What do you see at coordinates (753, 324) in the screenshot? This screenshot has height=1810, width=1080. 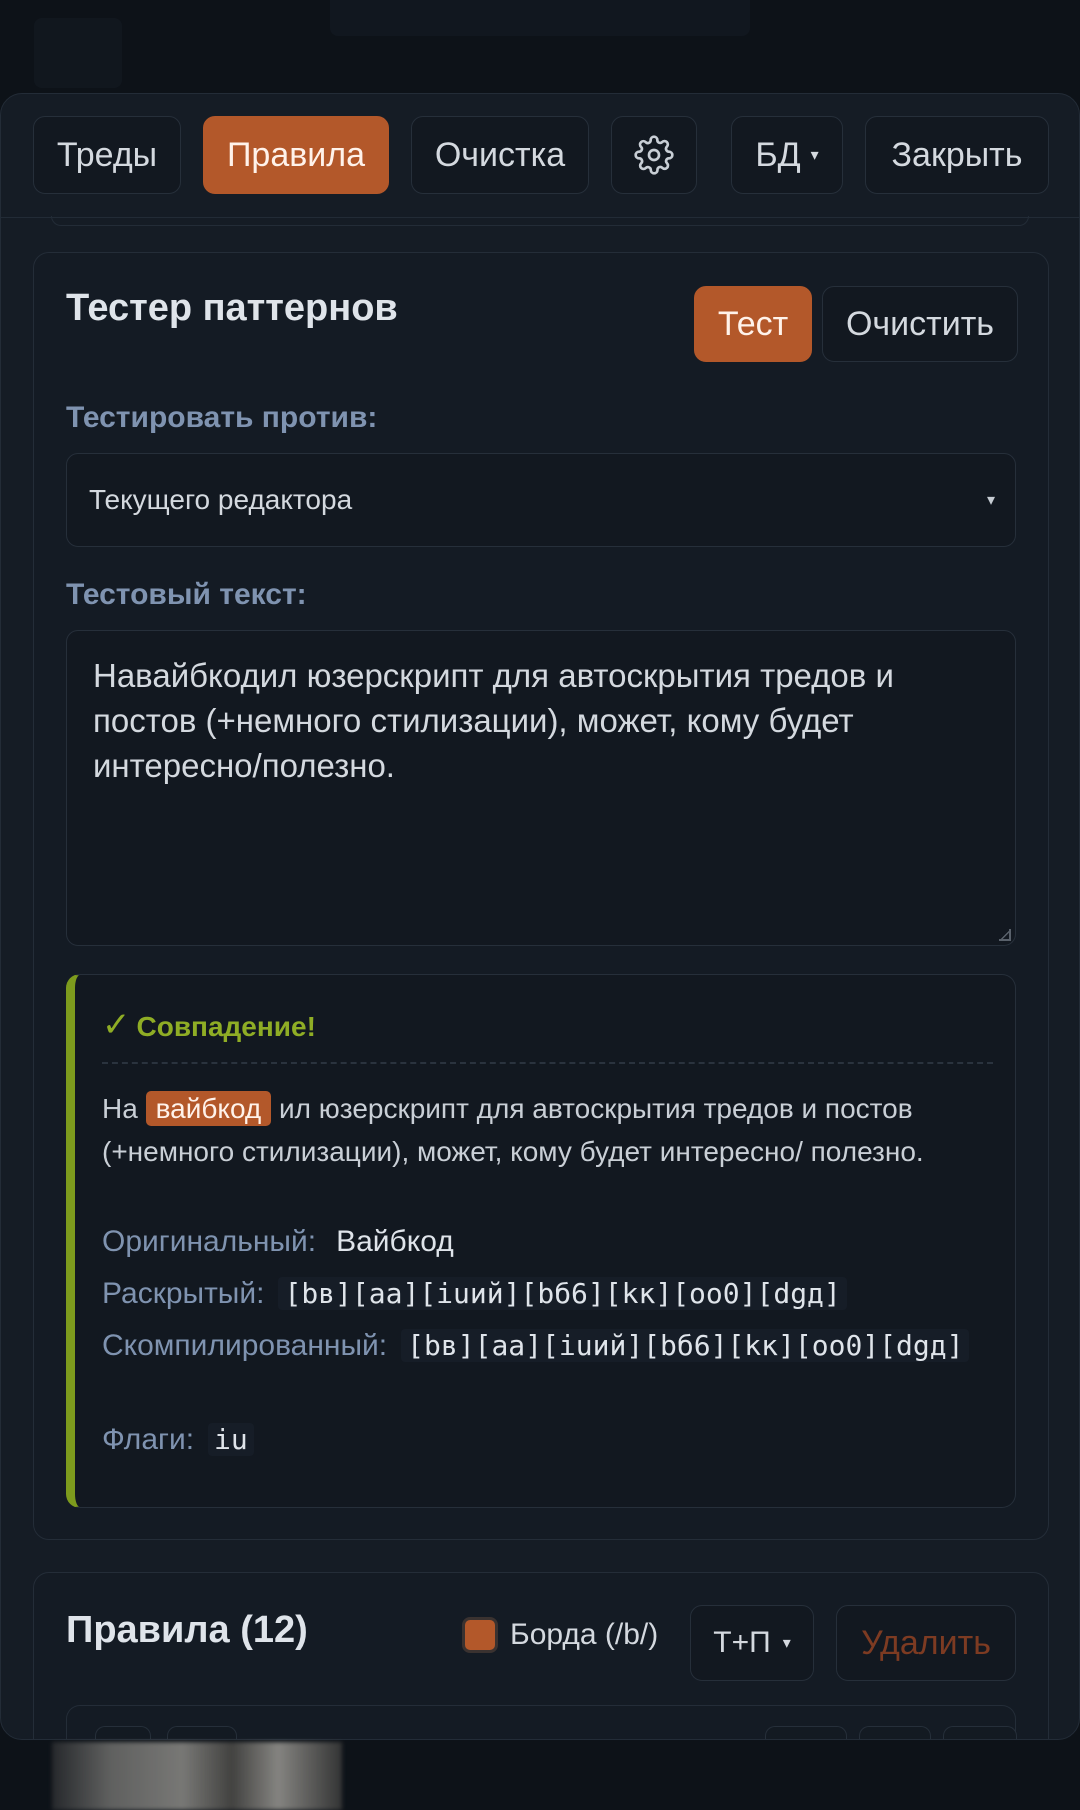 I see `test-button: Тест` at bounding box center [753, 324].